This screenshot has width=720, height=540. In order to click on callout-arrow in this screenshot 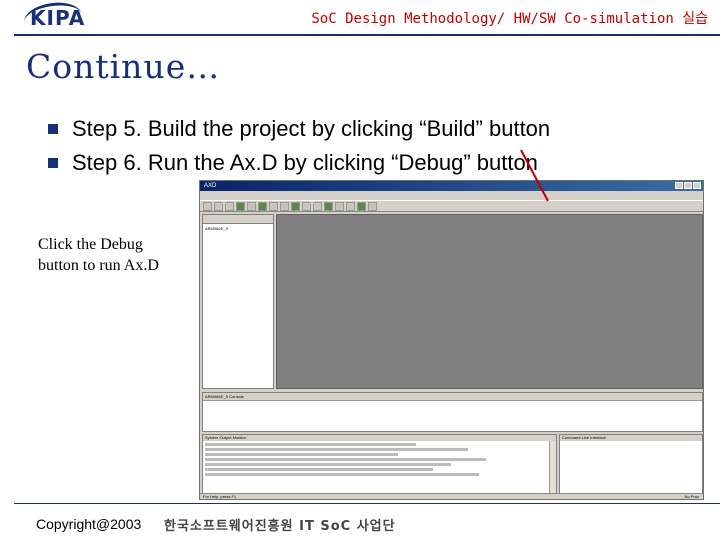, I will do `click(534, 175)`.